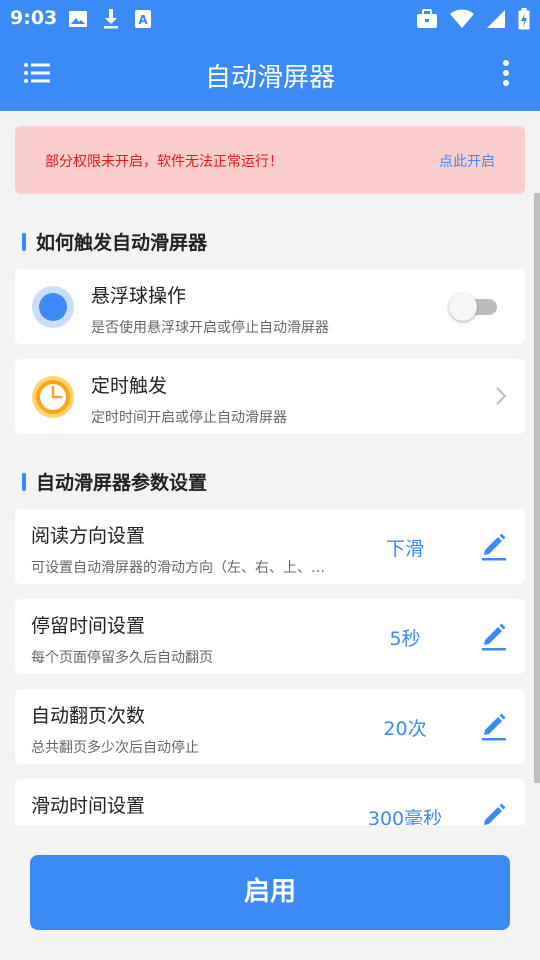  I want to click on setting-title: 滑动时间设置, so click(88, 806).